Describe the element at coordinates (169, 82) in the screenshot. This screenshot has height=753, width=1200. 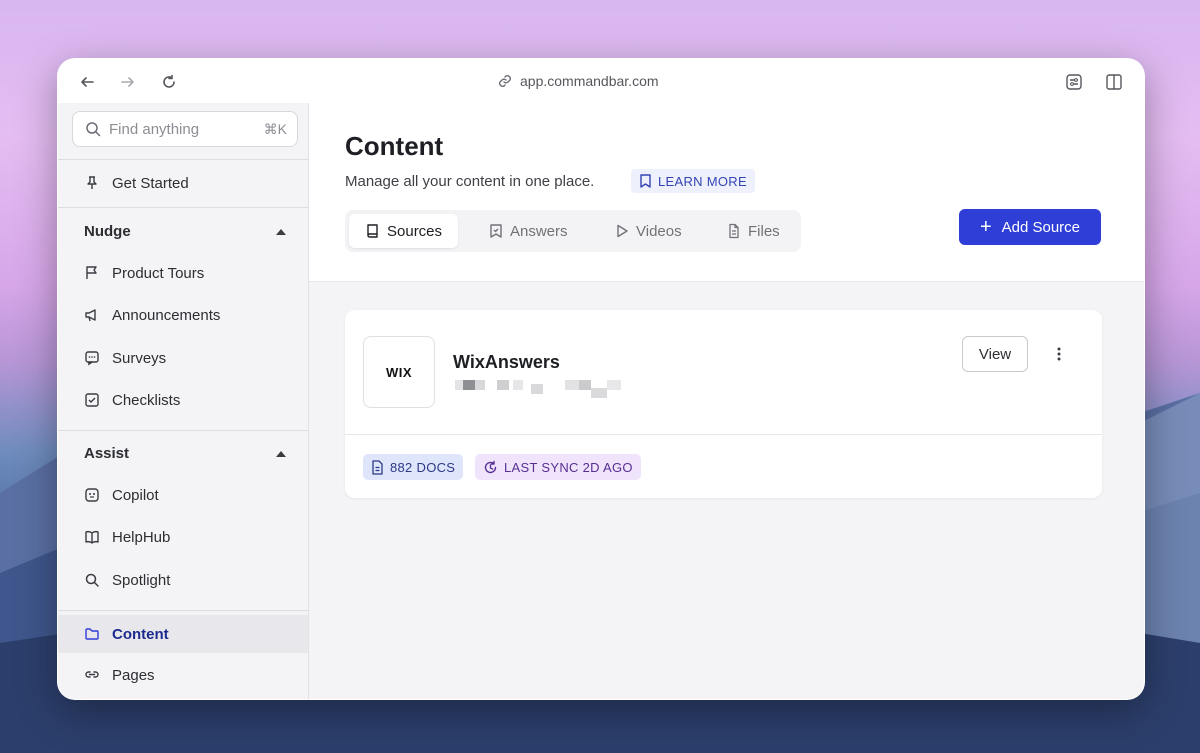
I see `reload-icon` at that location.